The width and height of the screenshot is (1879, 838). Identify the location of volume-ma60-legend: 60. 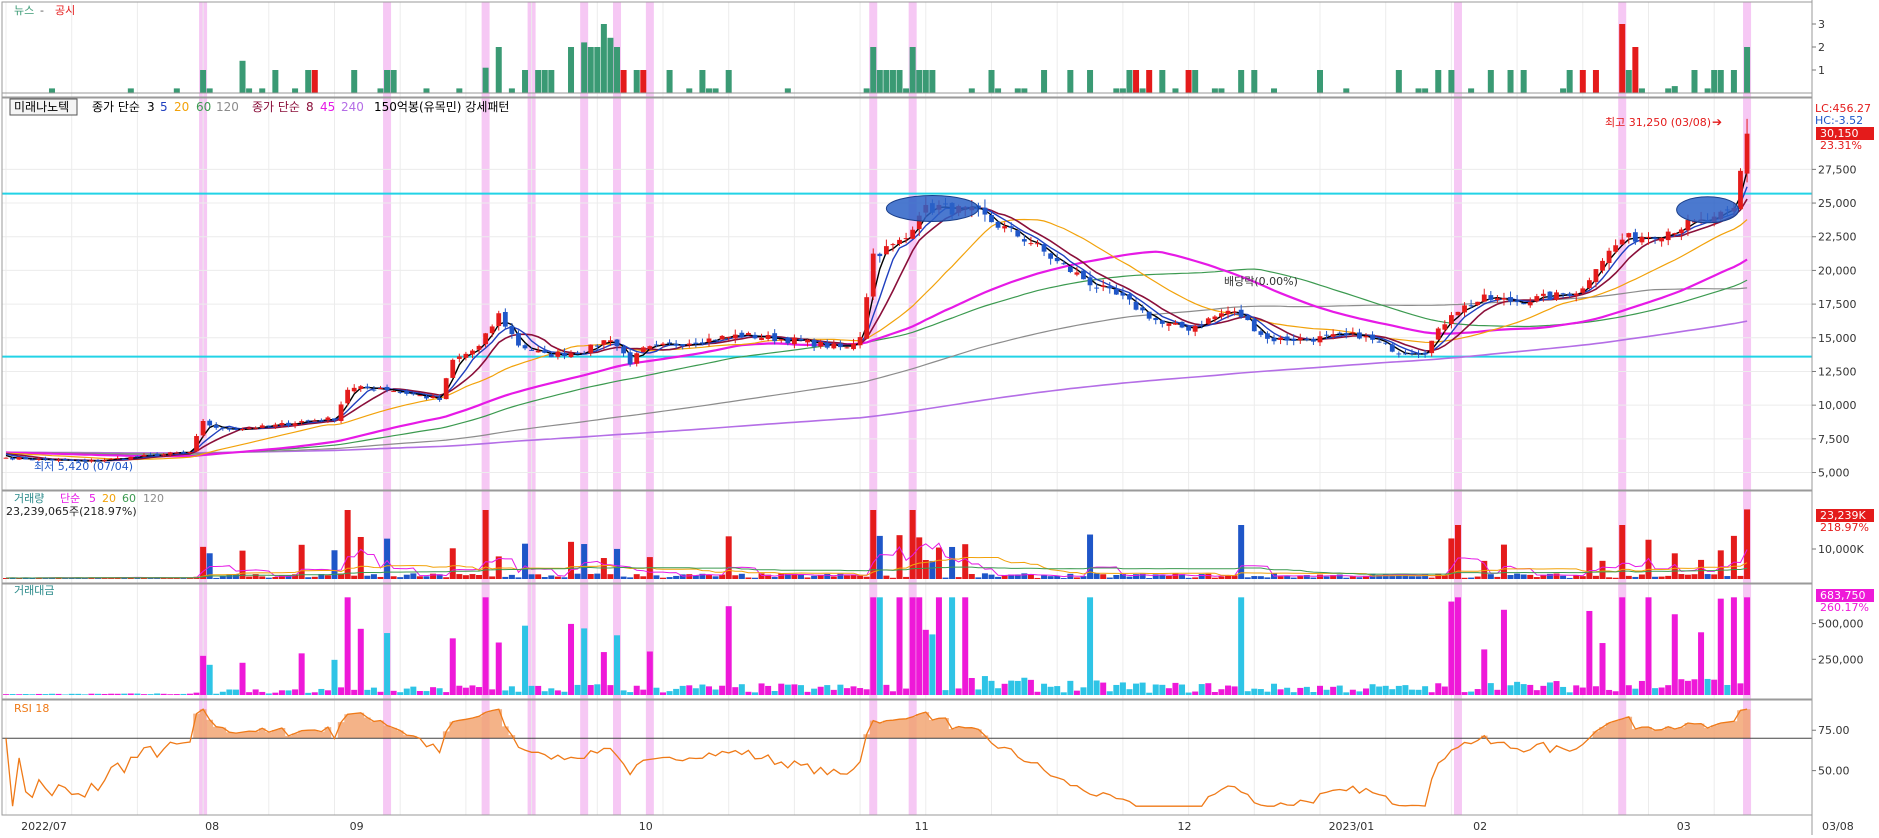
(129, 498).